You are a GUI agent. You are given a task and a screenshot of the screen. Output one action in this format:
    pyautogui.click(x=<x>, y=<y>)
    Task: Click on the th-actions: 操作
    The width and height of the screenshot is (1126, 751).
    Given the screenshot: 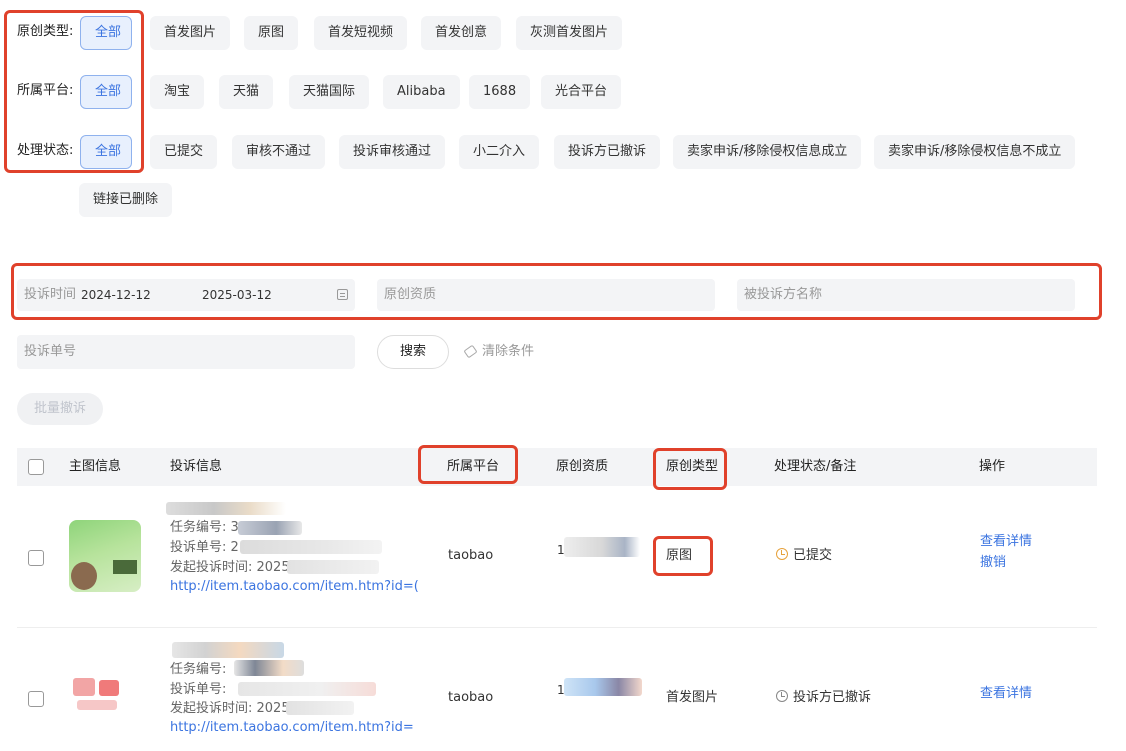 What is the action you would take?
    pyautogui.click(x=992, y=466)
    